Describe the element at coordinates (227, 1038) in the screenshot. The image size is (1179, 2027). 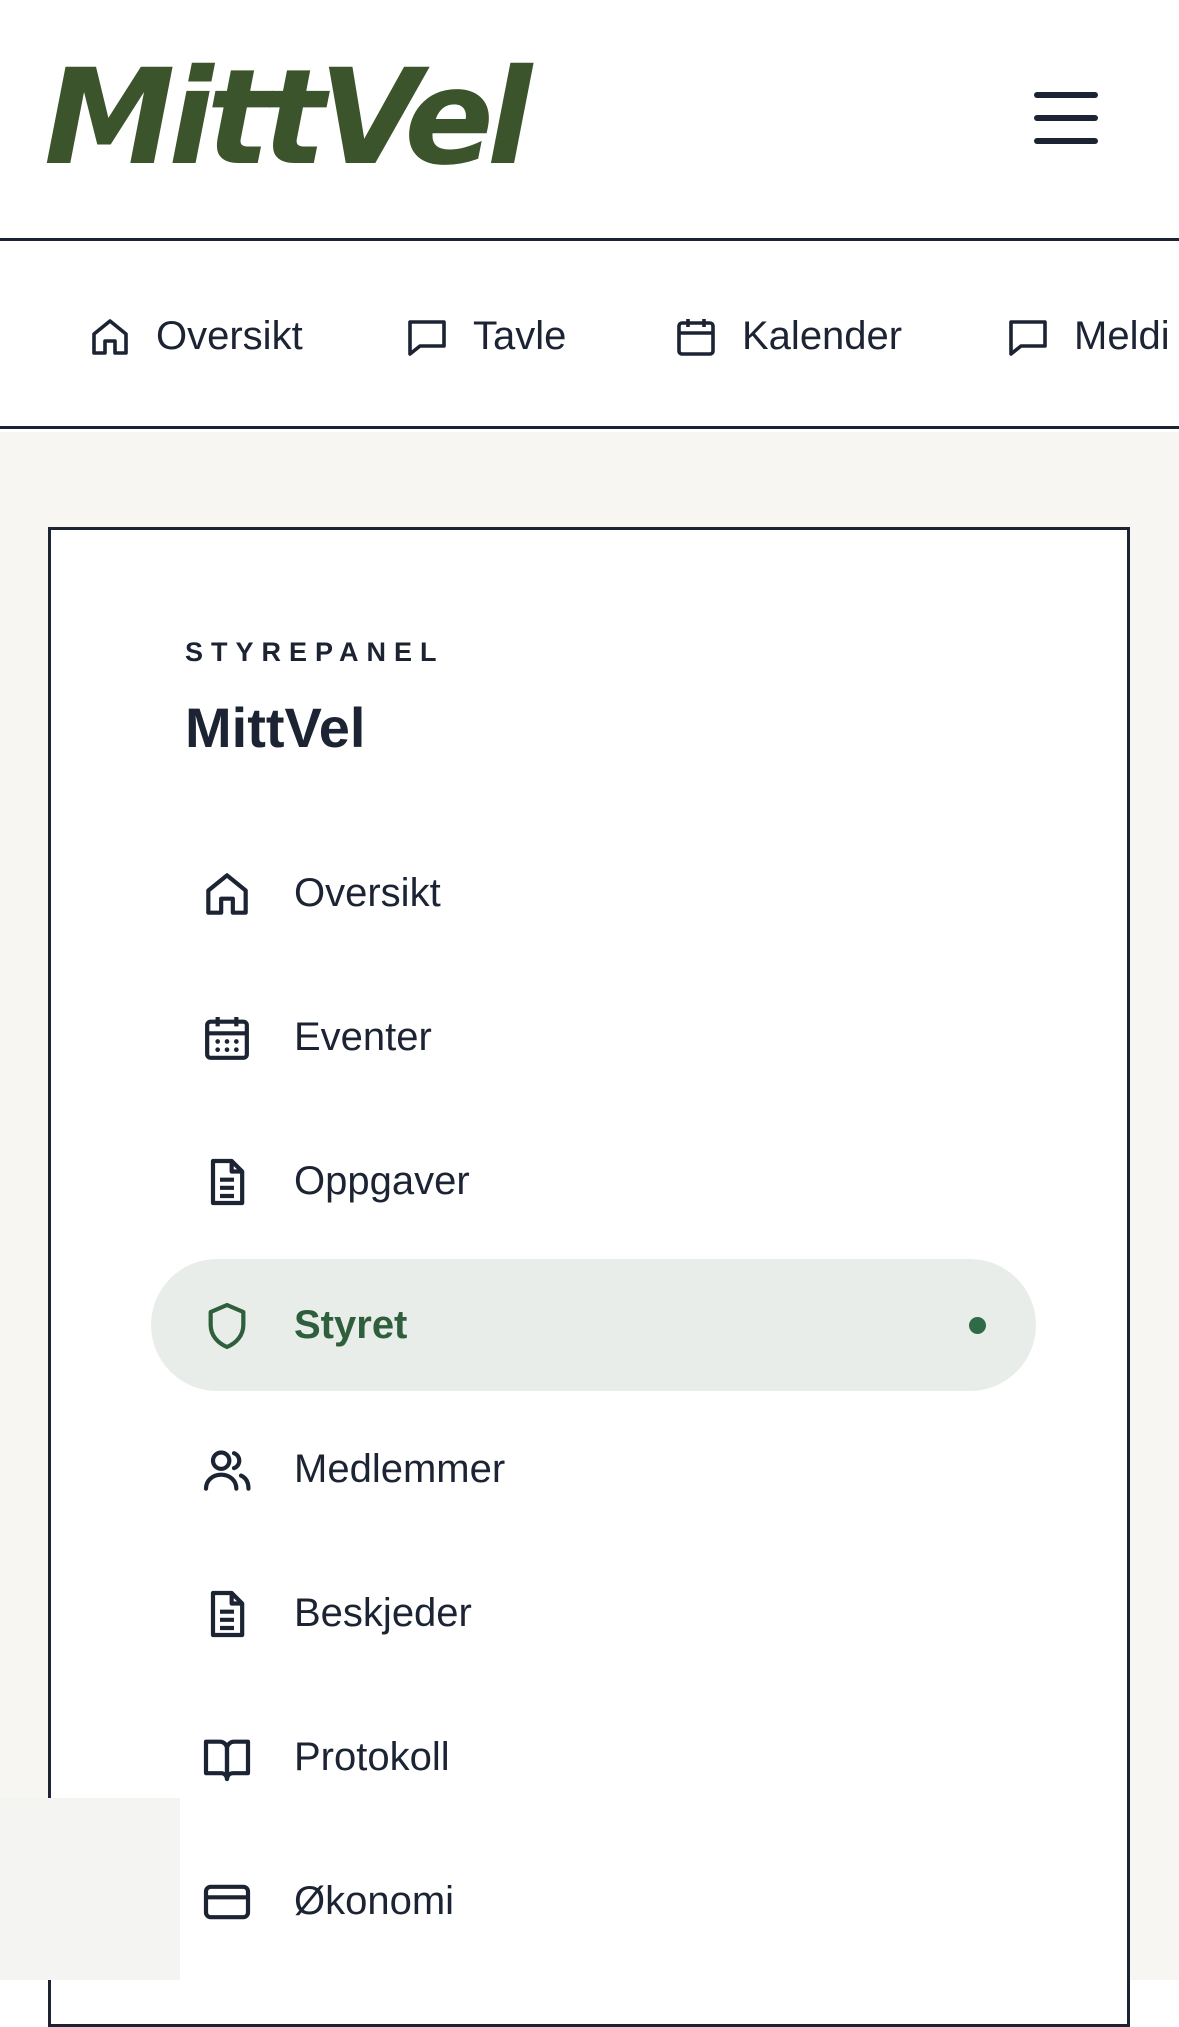
I see `calendar-days-icon` at that location.